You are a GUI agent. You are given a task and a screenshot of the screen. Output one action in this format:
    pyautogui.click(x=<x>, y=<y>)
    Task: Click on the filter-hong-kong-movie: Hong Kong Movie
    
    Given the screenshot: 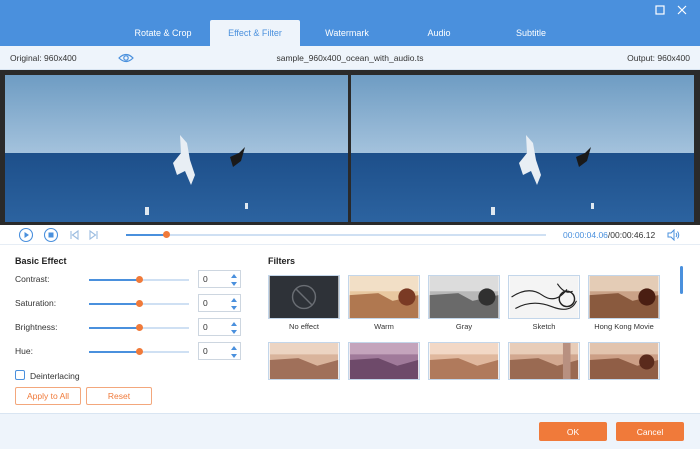 What is the action you would take?
    pyautogui.click(x=624, y=303)
    